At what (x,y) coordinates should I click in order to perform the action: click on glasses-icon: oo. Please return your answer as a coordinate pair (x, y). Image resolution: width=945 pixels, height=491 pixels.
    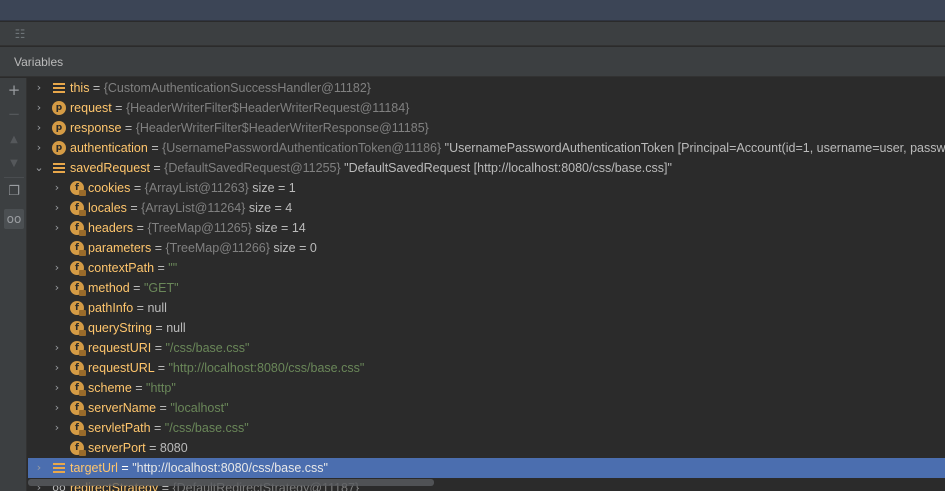
    Looking at the image, I should click on (14, 219).